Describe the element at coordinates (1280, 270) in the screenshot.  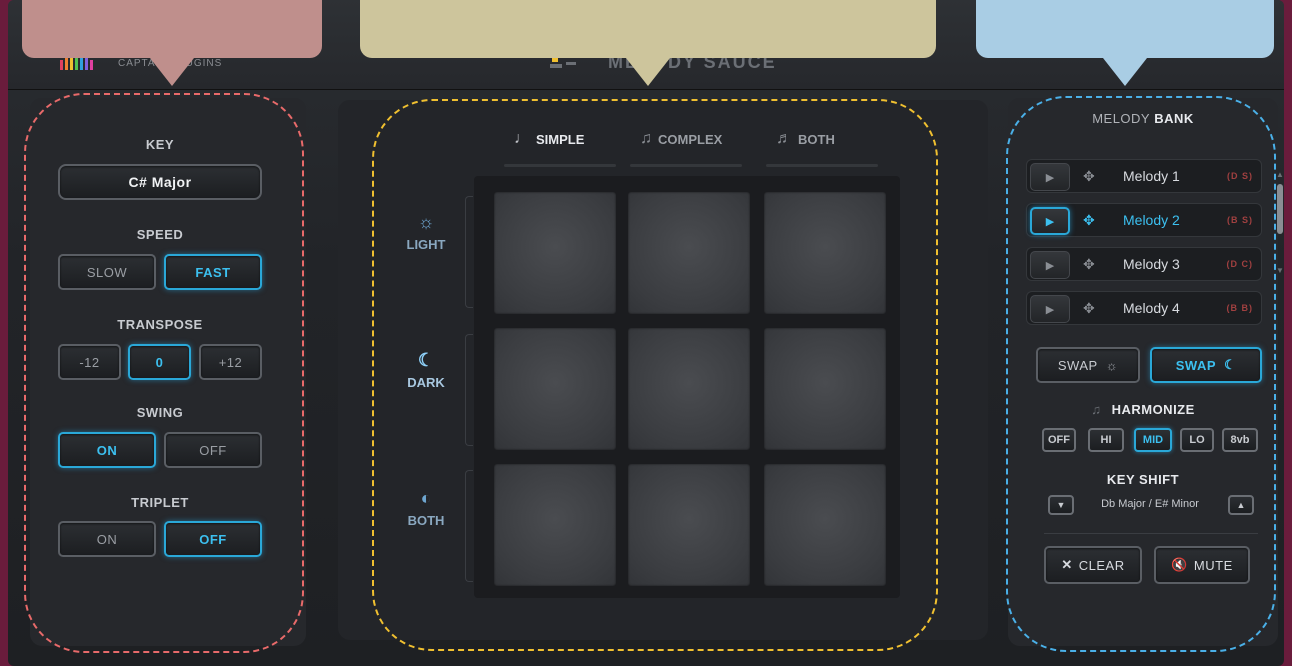
I see `scroll-down-icon: ▼` at that location.